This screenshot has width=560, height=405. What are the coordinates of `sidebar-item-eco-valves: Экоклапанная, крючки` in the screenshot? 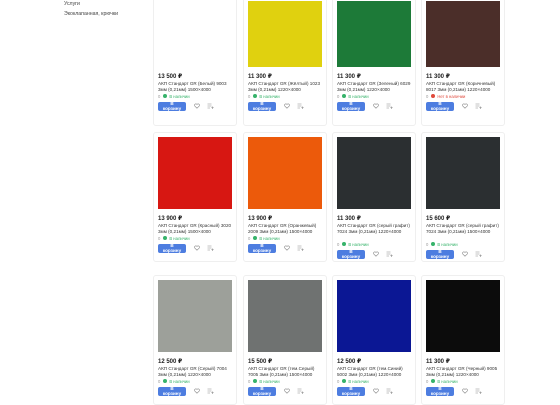 It's located at (108, 15).